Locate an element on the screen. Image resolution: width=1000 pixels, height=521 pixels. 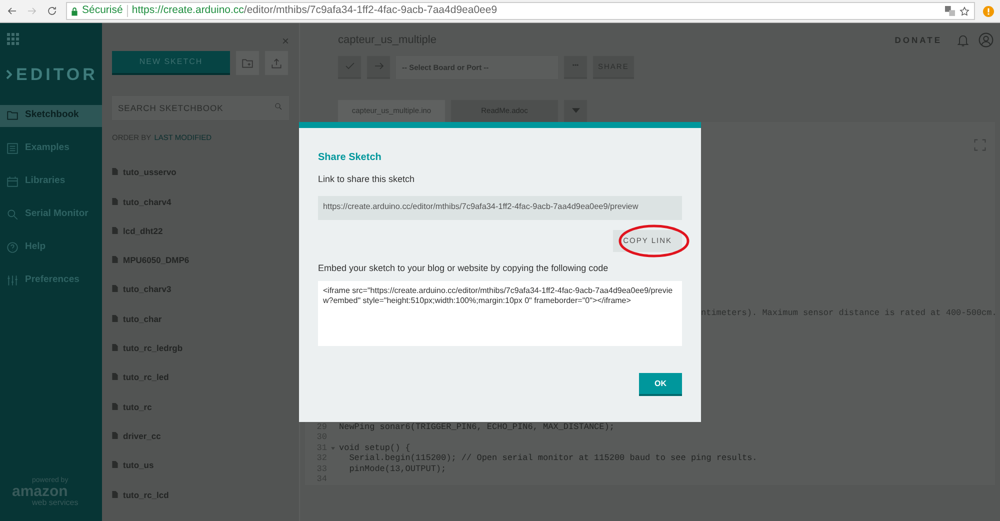
forward-icon is located at coordinates (32, 11).